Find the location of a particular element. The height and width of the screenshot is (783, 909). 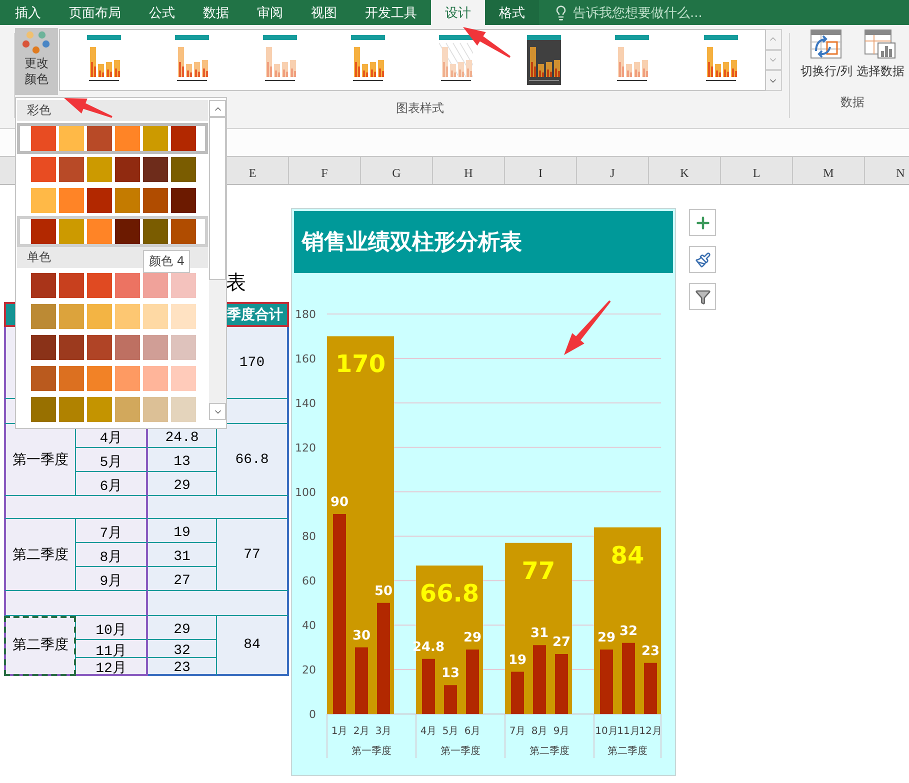

ribbon-tab: 视图 is located at coordinates (324, 12).